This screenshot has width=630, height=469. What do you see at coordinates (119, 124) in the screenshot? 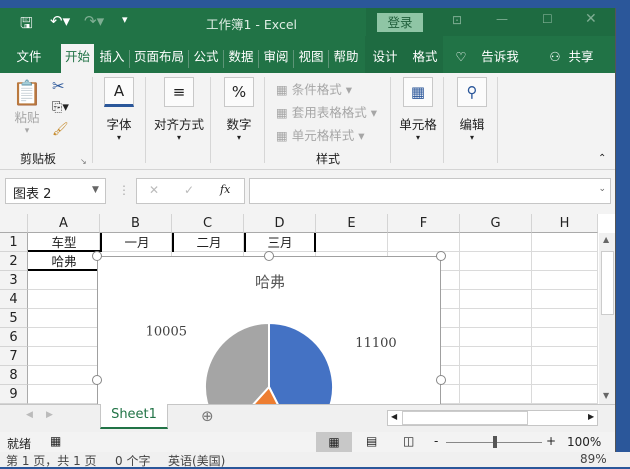
I see `font-label: 字体` at bounding box center [119, 124].